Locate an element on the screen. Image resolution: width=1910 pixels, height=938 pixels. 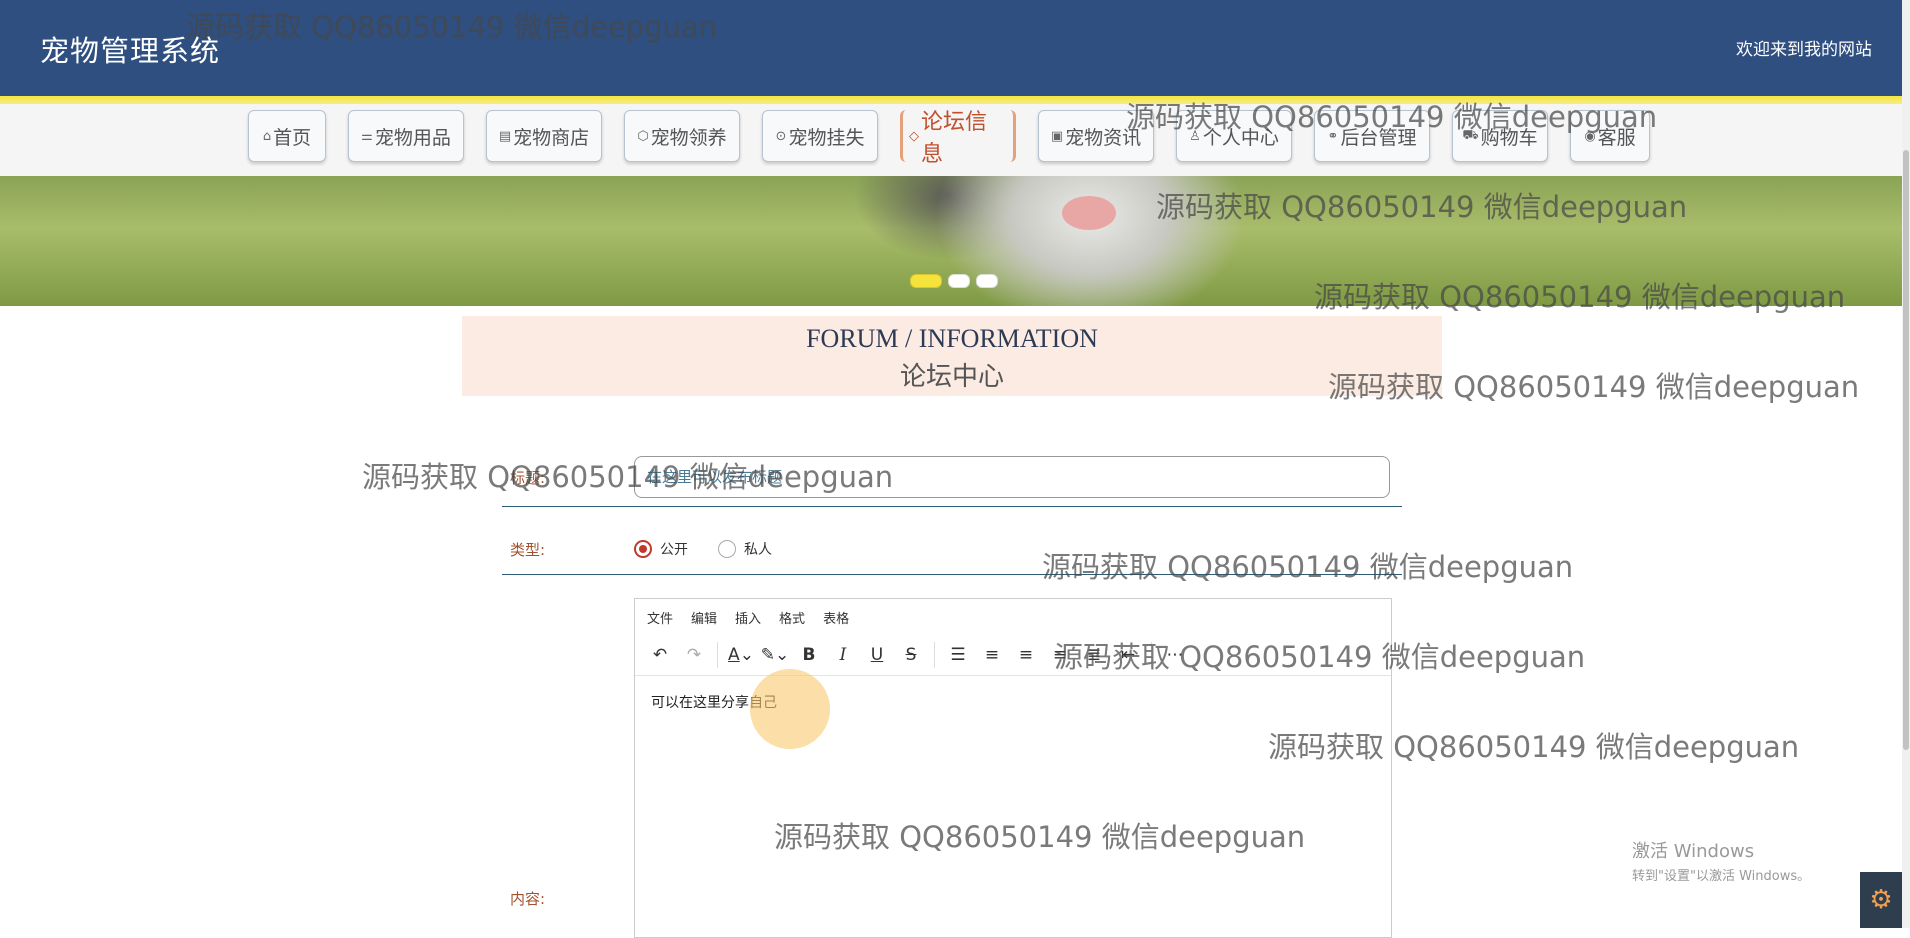
nav-item-label: 论坛信息 is located at coordinates (954, 138).